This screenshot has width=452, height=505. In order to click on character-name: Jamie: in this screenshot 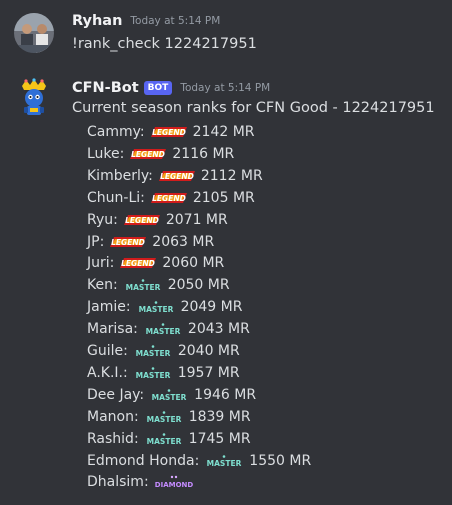, I will do `click(109, 307)`.